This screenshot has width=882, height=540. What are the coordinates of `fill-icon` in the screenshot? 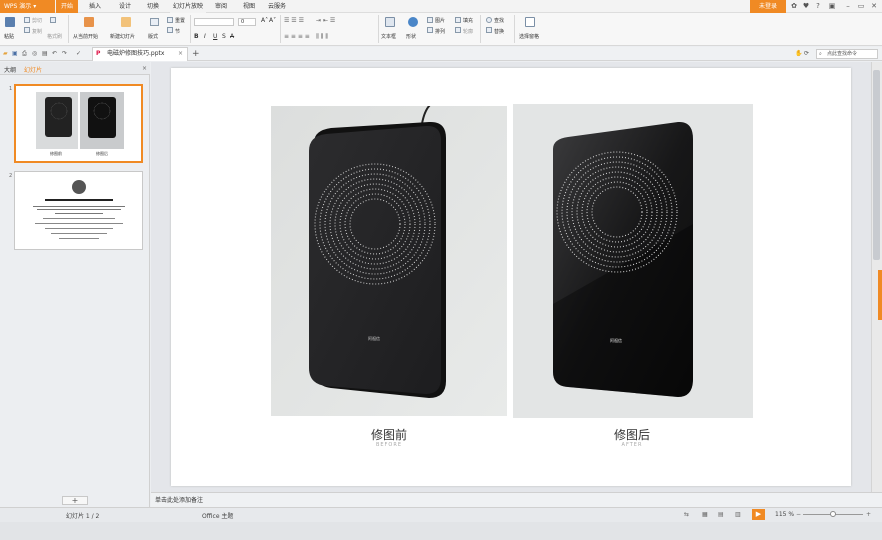 It's located at (458, 20).